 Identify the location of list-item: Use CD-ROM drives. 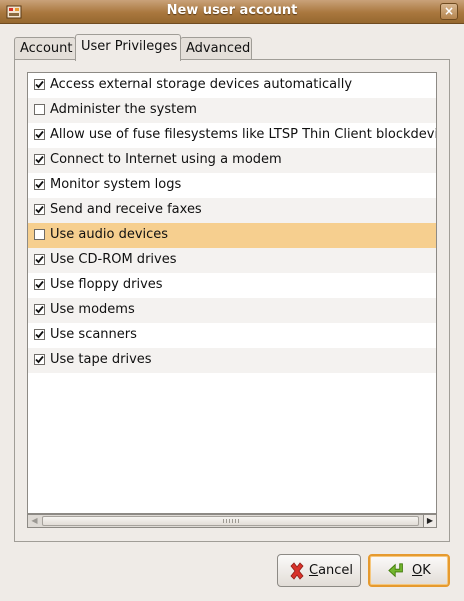
(232, 260).